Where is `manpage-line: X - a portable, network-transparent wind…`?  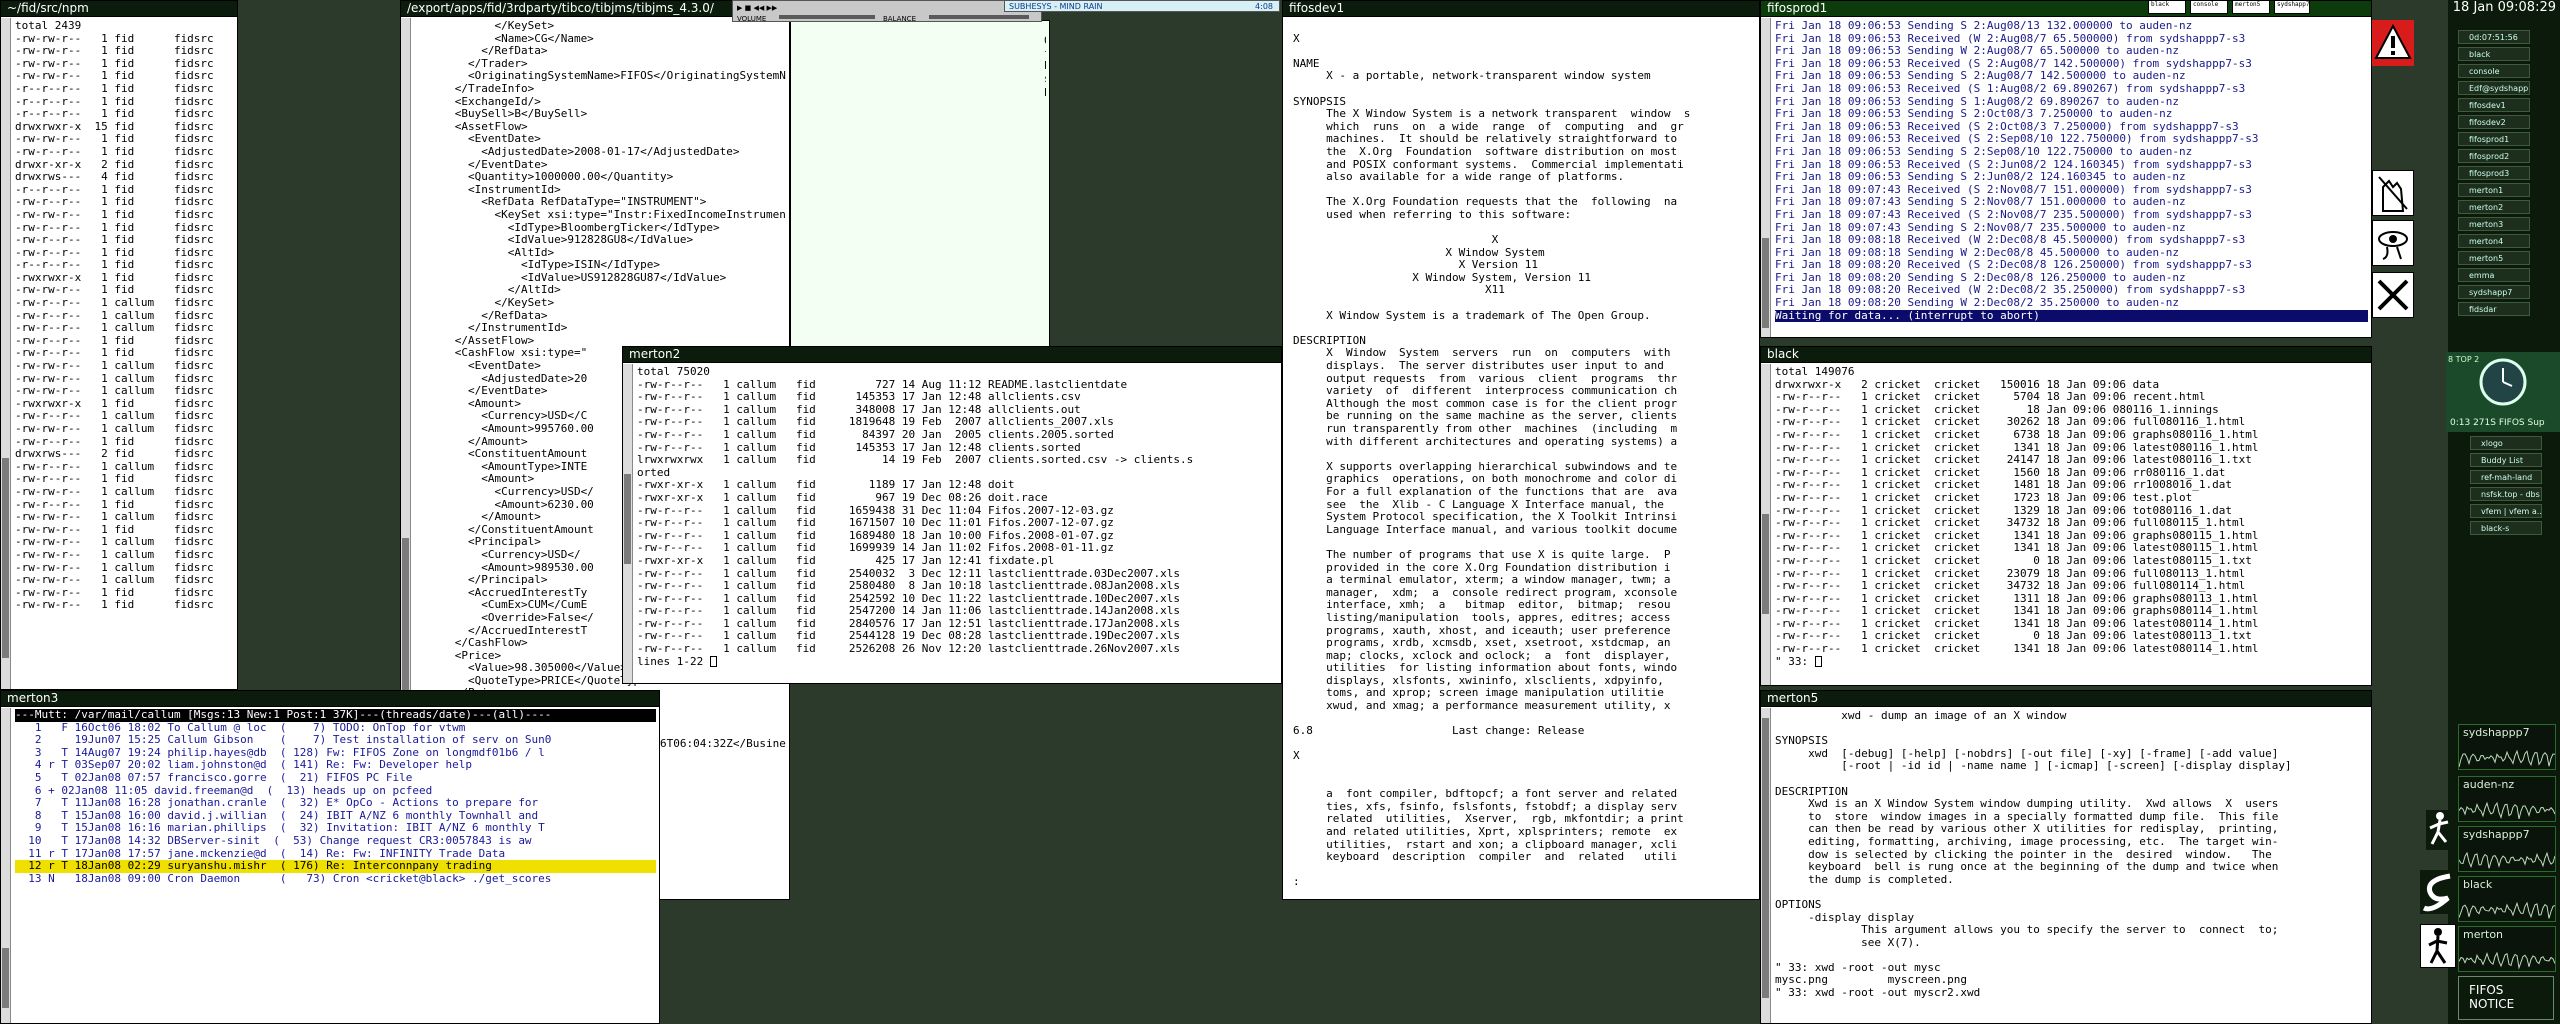
manpage-line: X - a portable, network-transparent wind… is located at coordinates (1472, 76).